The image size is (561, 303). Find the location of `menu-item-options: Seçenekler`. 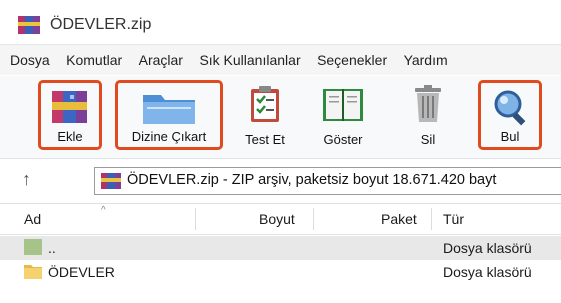

menu-item-options: Seçenekler is located at coordinates (352, 56).